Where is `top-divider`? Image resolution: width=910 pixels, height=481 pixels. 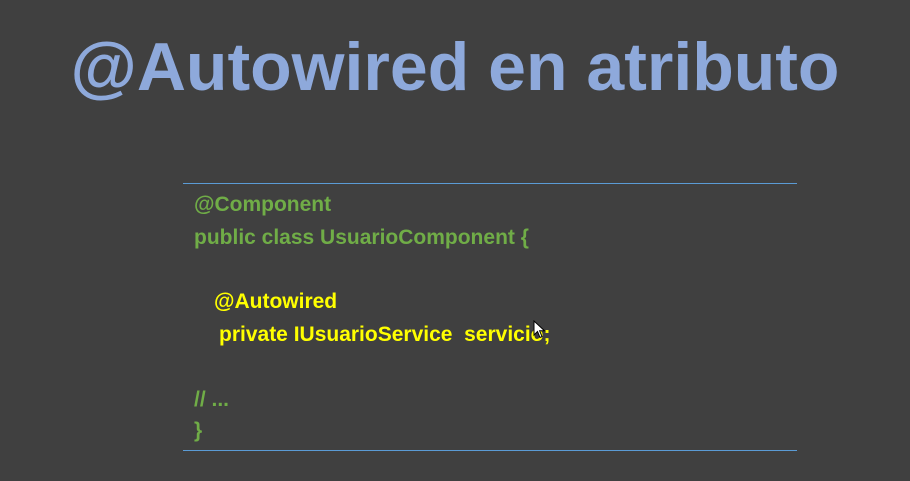
top-divider is located at coordinates (490, 183).